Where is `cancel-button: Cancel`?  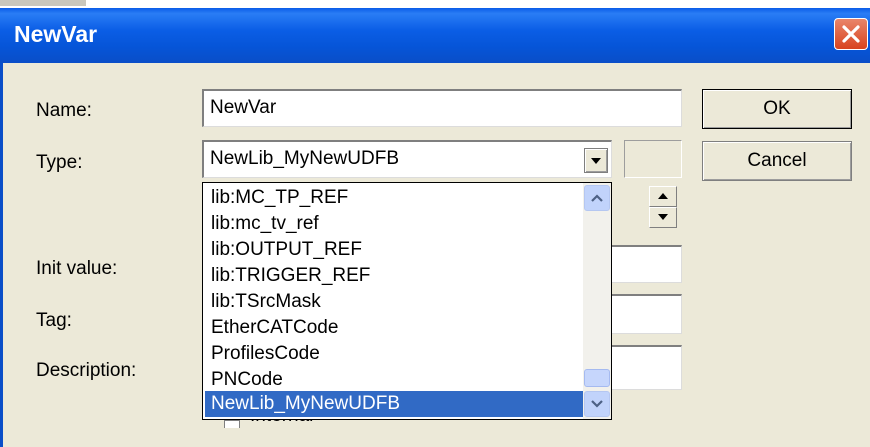
cancel-button: Cancel is located at coordinates (777, 161).